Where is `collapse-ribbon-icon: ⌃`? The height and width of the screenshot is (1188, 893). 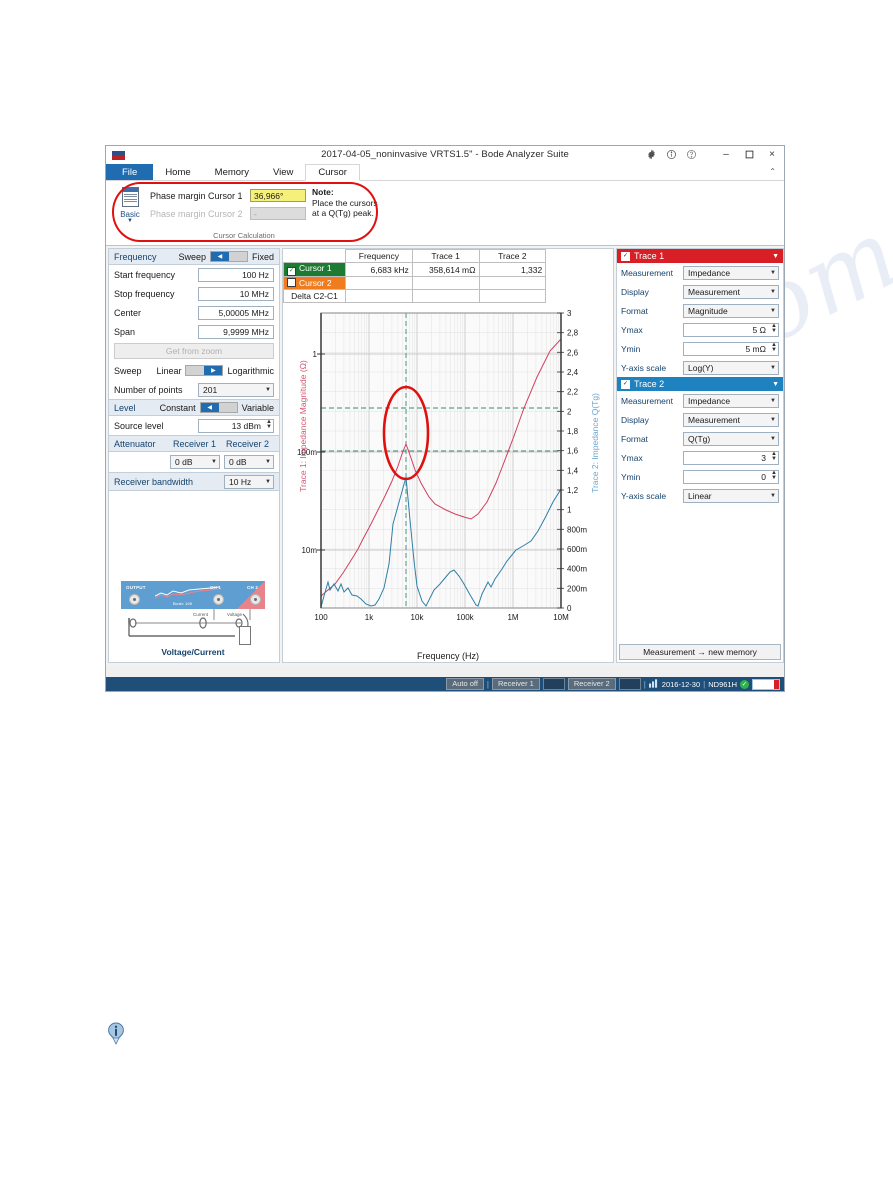 collapse-ribbon-icon: ⌃ is located at coordinates (772, 171).